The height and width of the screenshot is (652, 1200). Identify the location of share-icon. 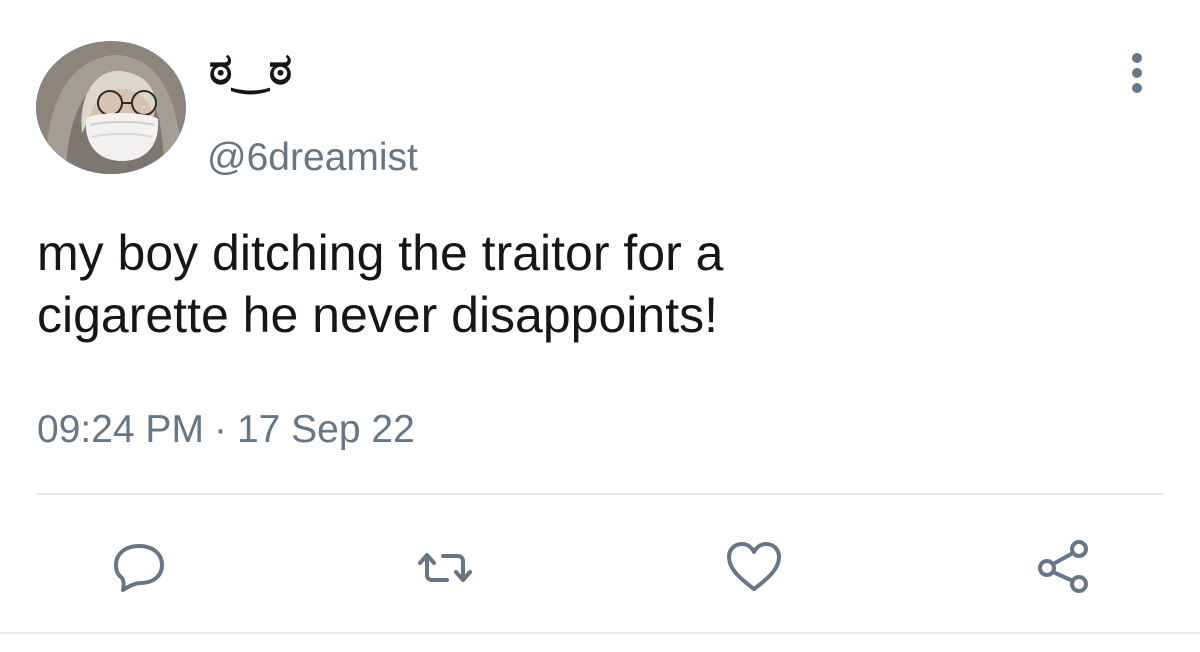
(1063, 566).